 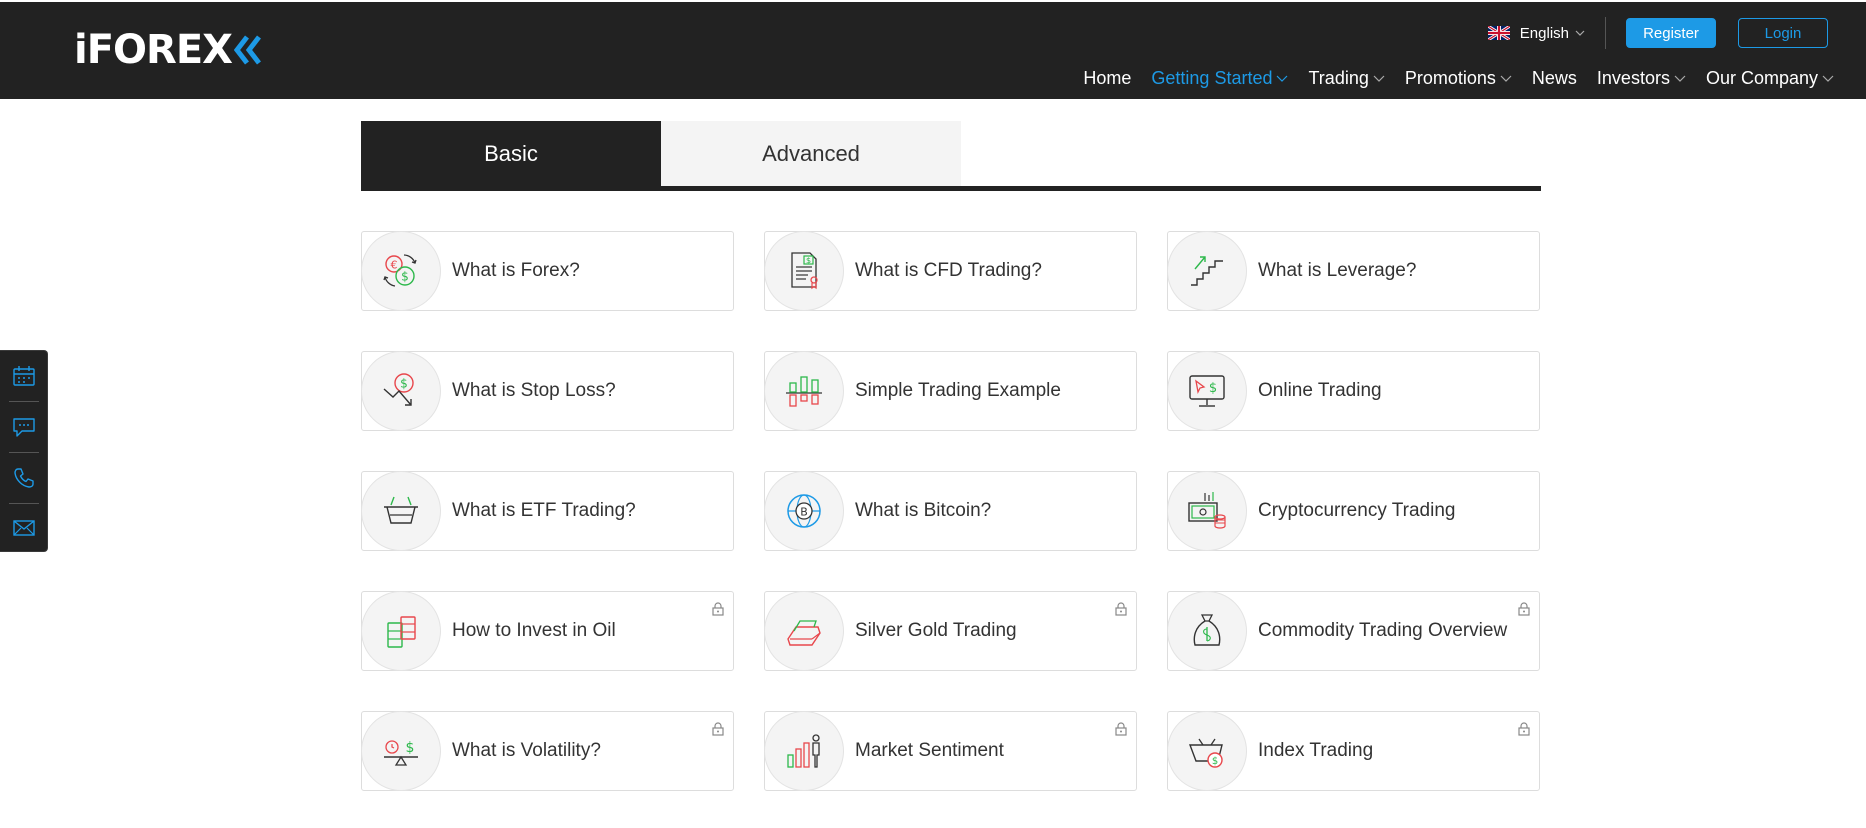 What do you see at coordinates (1320, 390) in the screenshot?
I see `lesson-title: Online Trading` at bounding box center [1320, 390].